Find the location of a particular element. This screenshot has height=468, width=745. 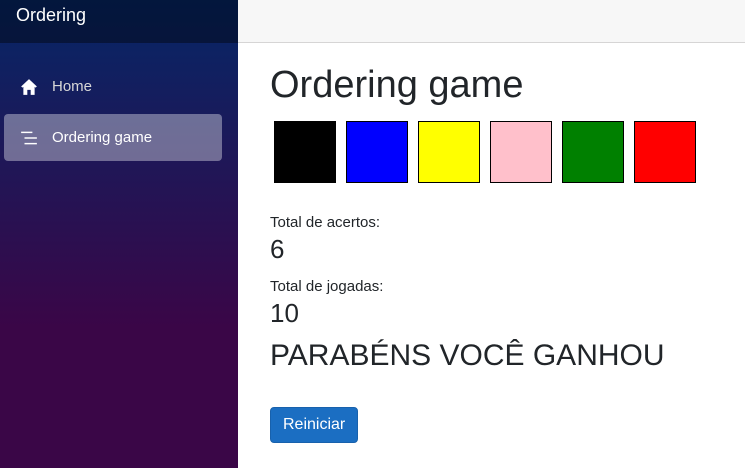

restart-button: Reiniciar is located at coordinates (314, 425).